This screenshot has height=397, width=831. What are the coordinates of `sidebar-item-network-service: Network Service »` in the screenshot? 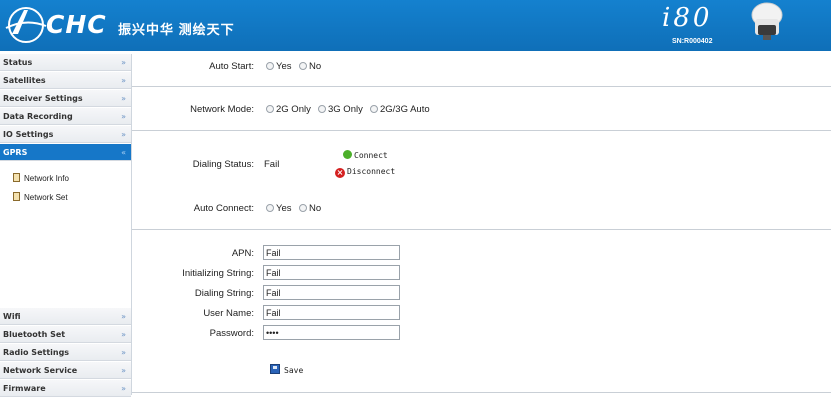 It's located at (65, 370).